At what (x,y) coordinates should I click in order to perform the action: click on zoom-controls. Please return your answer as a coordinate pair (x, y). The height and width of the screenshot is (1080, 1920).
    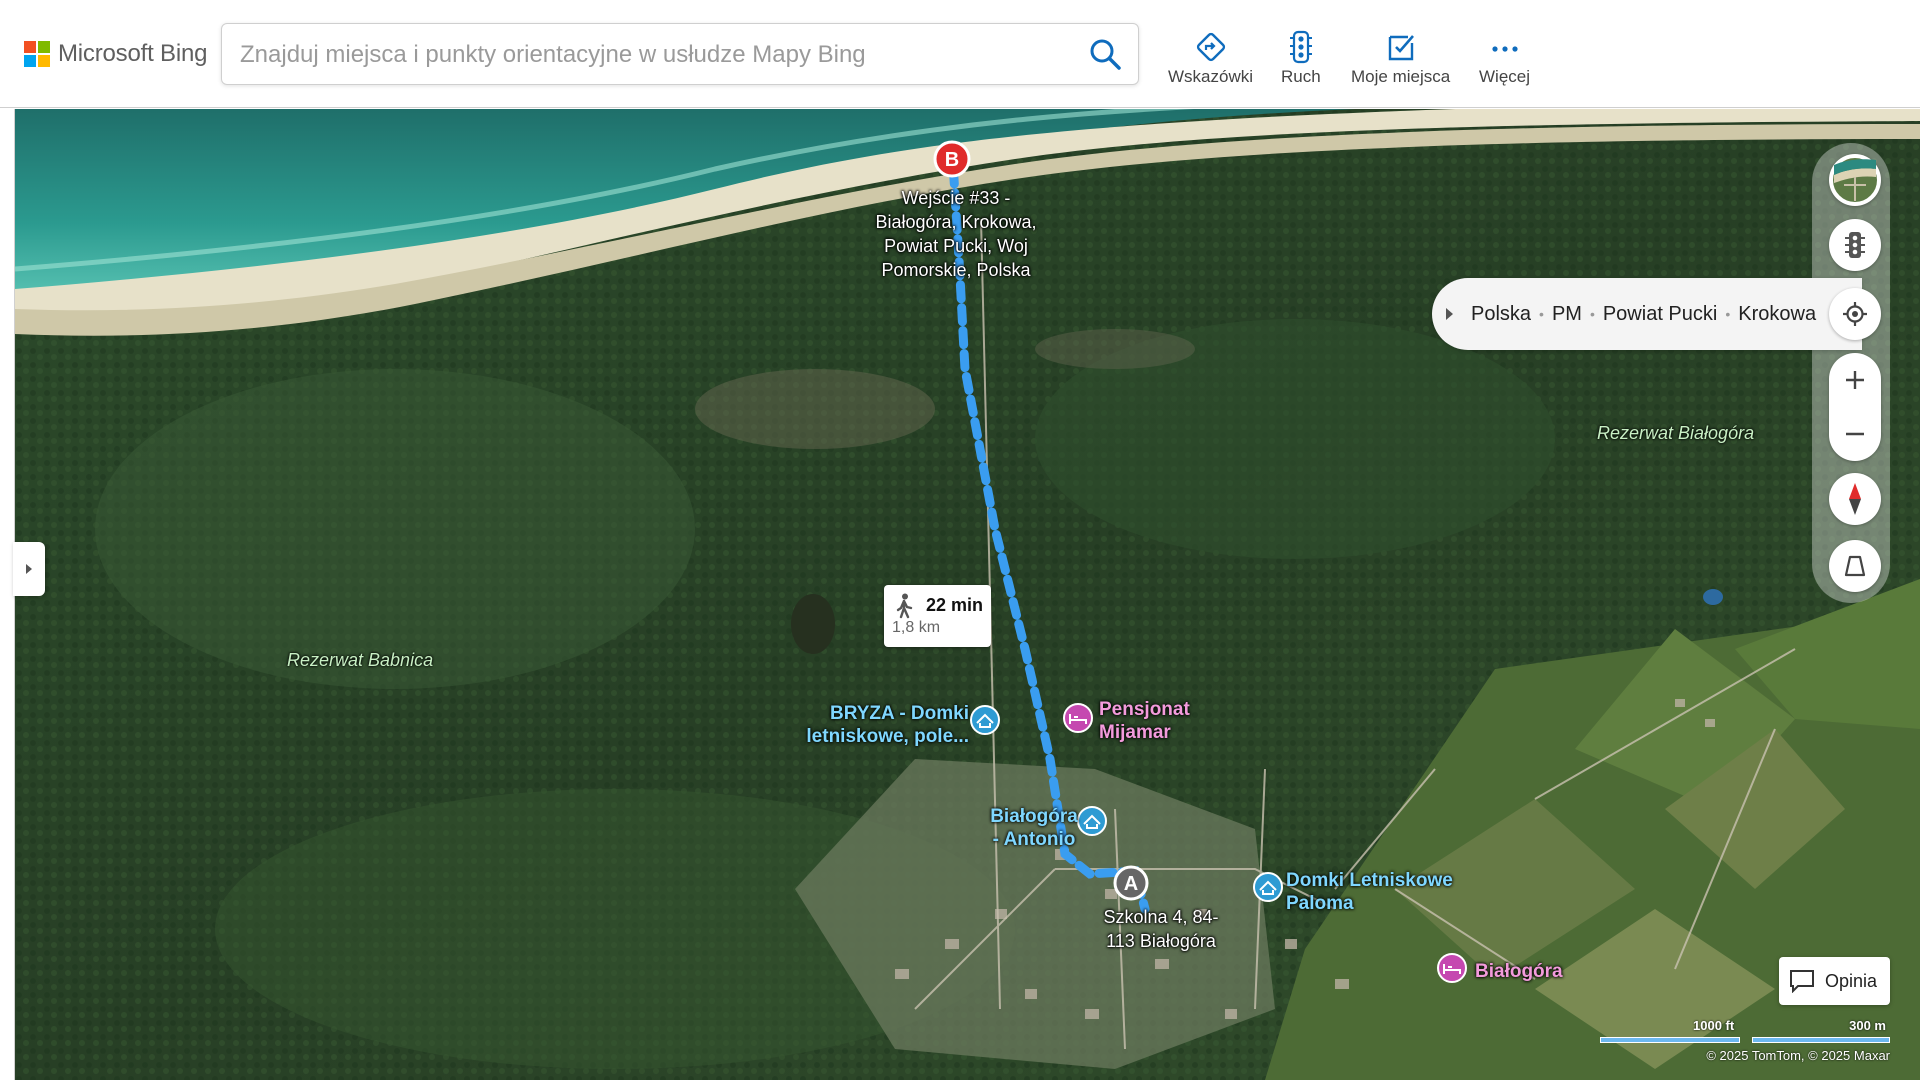
    Looking at the image, I should click on (1855, 407).